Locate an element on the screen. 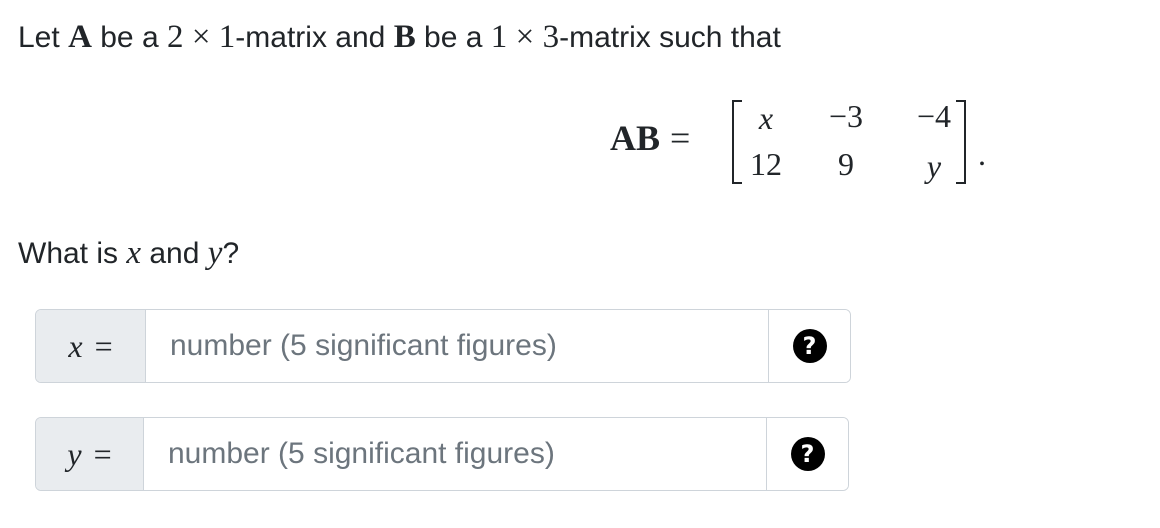  matrix-cell-r2c1: 12 is located at coordinates (766, 164).